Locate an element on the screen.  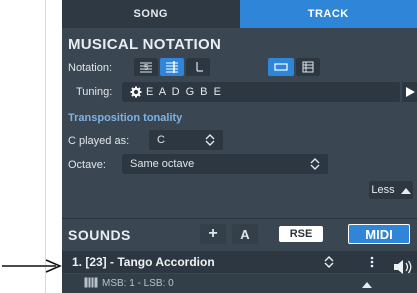
tuning-value: E A D G B E is located at coordinates (184, 92).